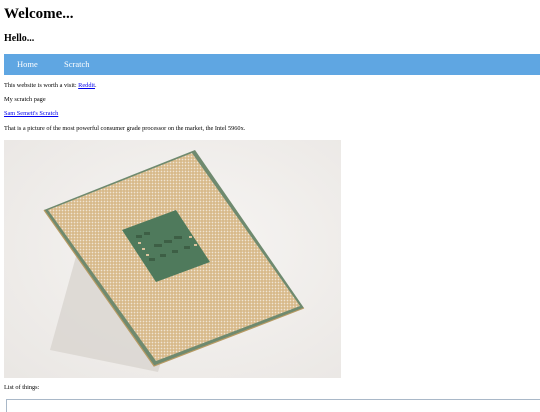 The image size is (540, 412). What do you see at coordinates (272, 64) in the screenshot?
I see `nav-bar: Home Scratch` at bounding box center [272, 64].